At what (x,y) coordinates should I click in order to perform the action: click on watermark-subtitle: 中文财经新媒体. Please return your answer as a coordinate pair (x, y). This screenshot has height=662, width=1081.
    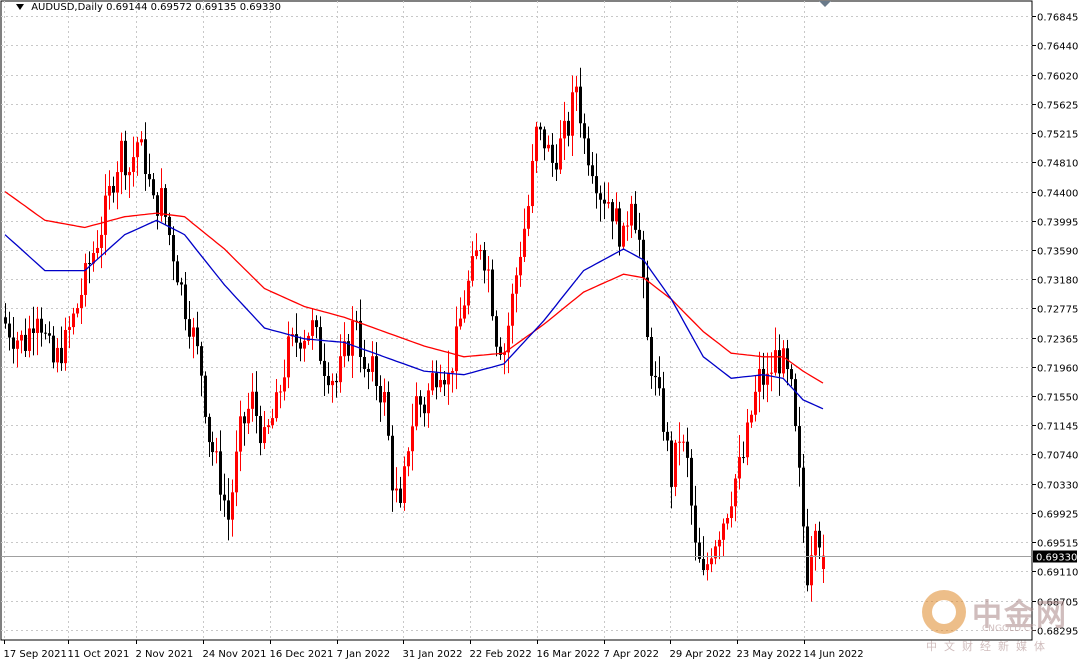
    Looking at the image, I should click on (989, 646).